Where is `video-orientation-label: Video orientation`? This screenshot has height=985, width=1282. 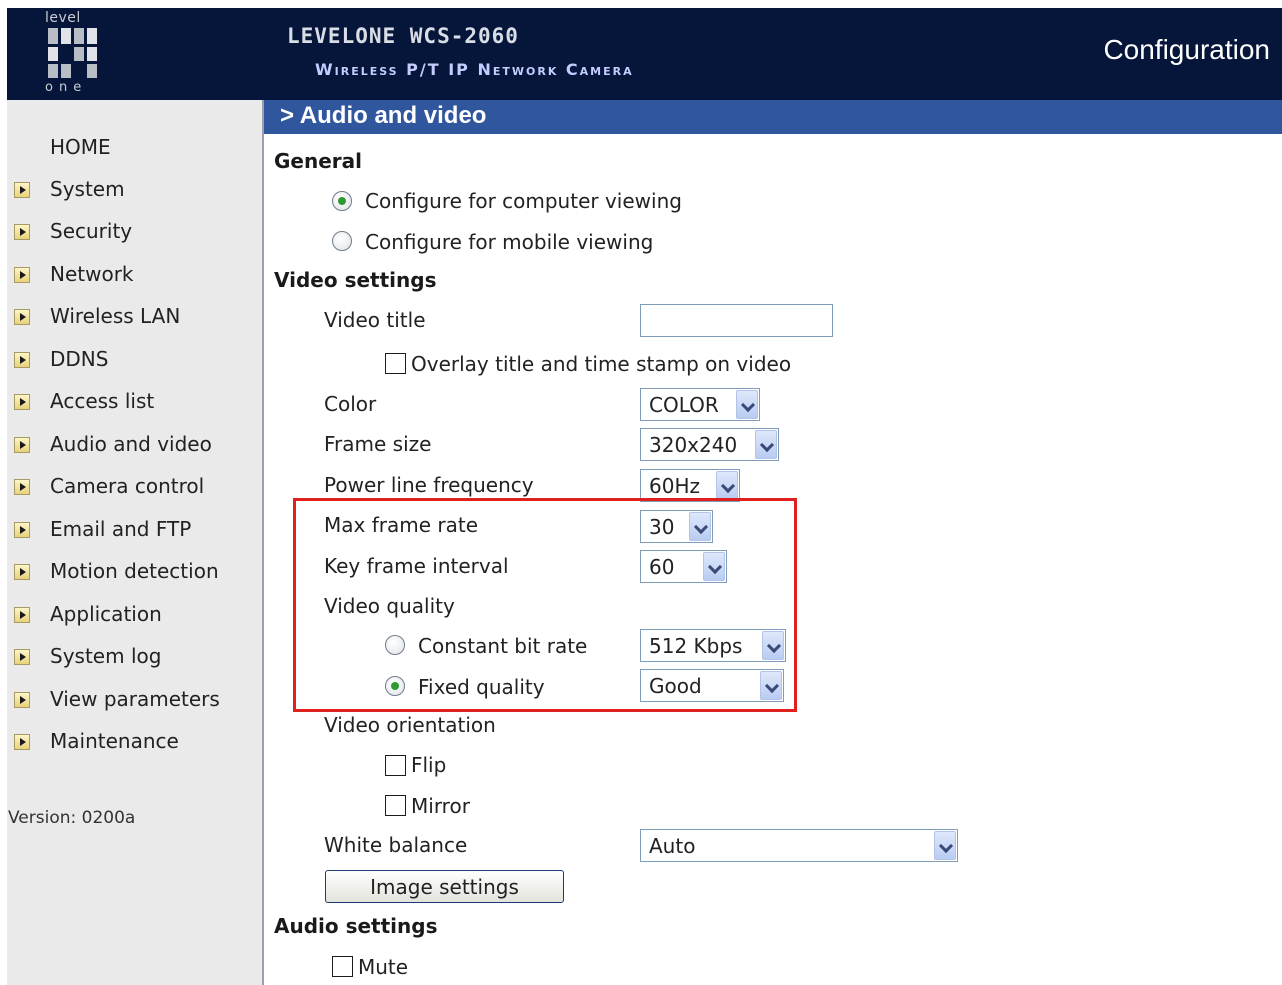
video-orientation-label: Video orientation is located at coordinates (410, 725).